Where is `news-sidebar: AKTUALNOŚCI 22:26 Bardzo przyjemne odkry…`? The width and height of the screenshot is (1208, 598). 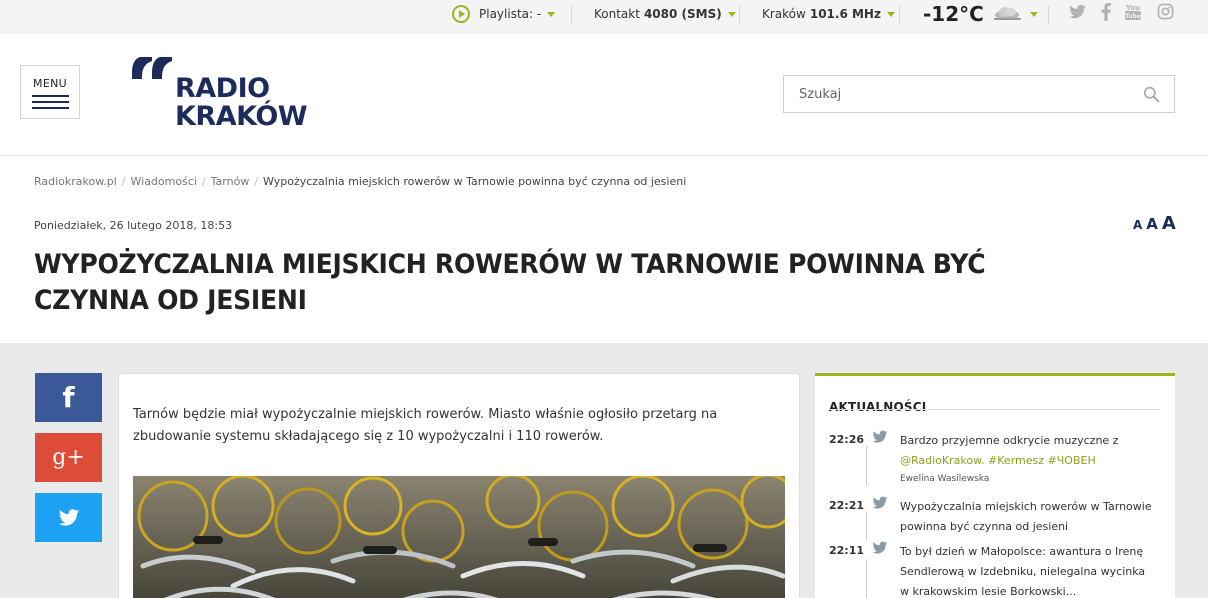
news-sidebar: AKTUALNOŚCI 22:26 Bardzo przyjemne odkry… is located at coordinates (995, 485).